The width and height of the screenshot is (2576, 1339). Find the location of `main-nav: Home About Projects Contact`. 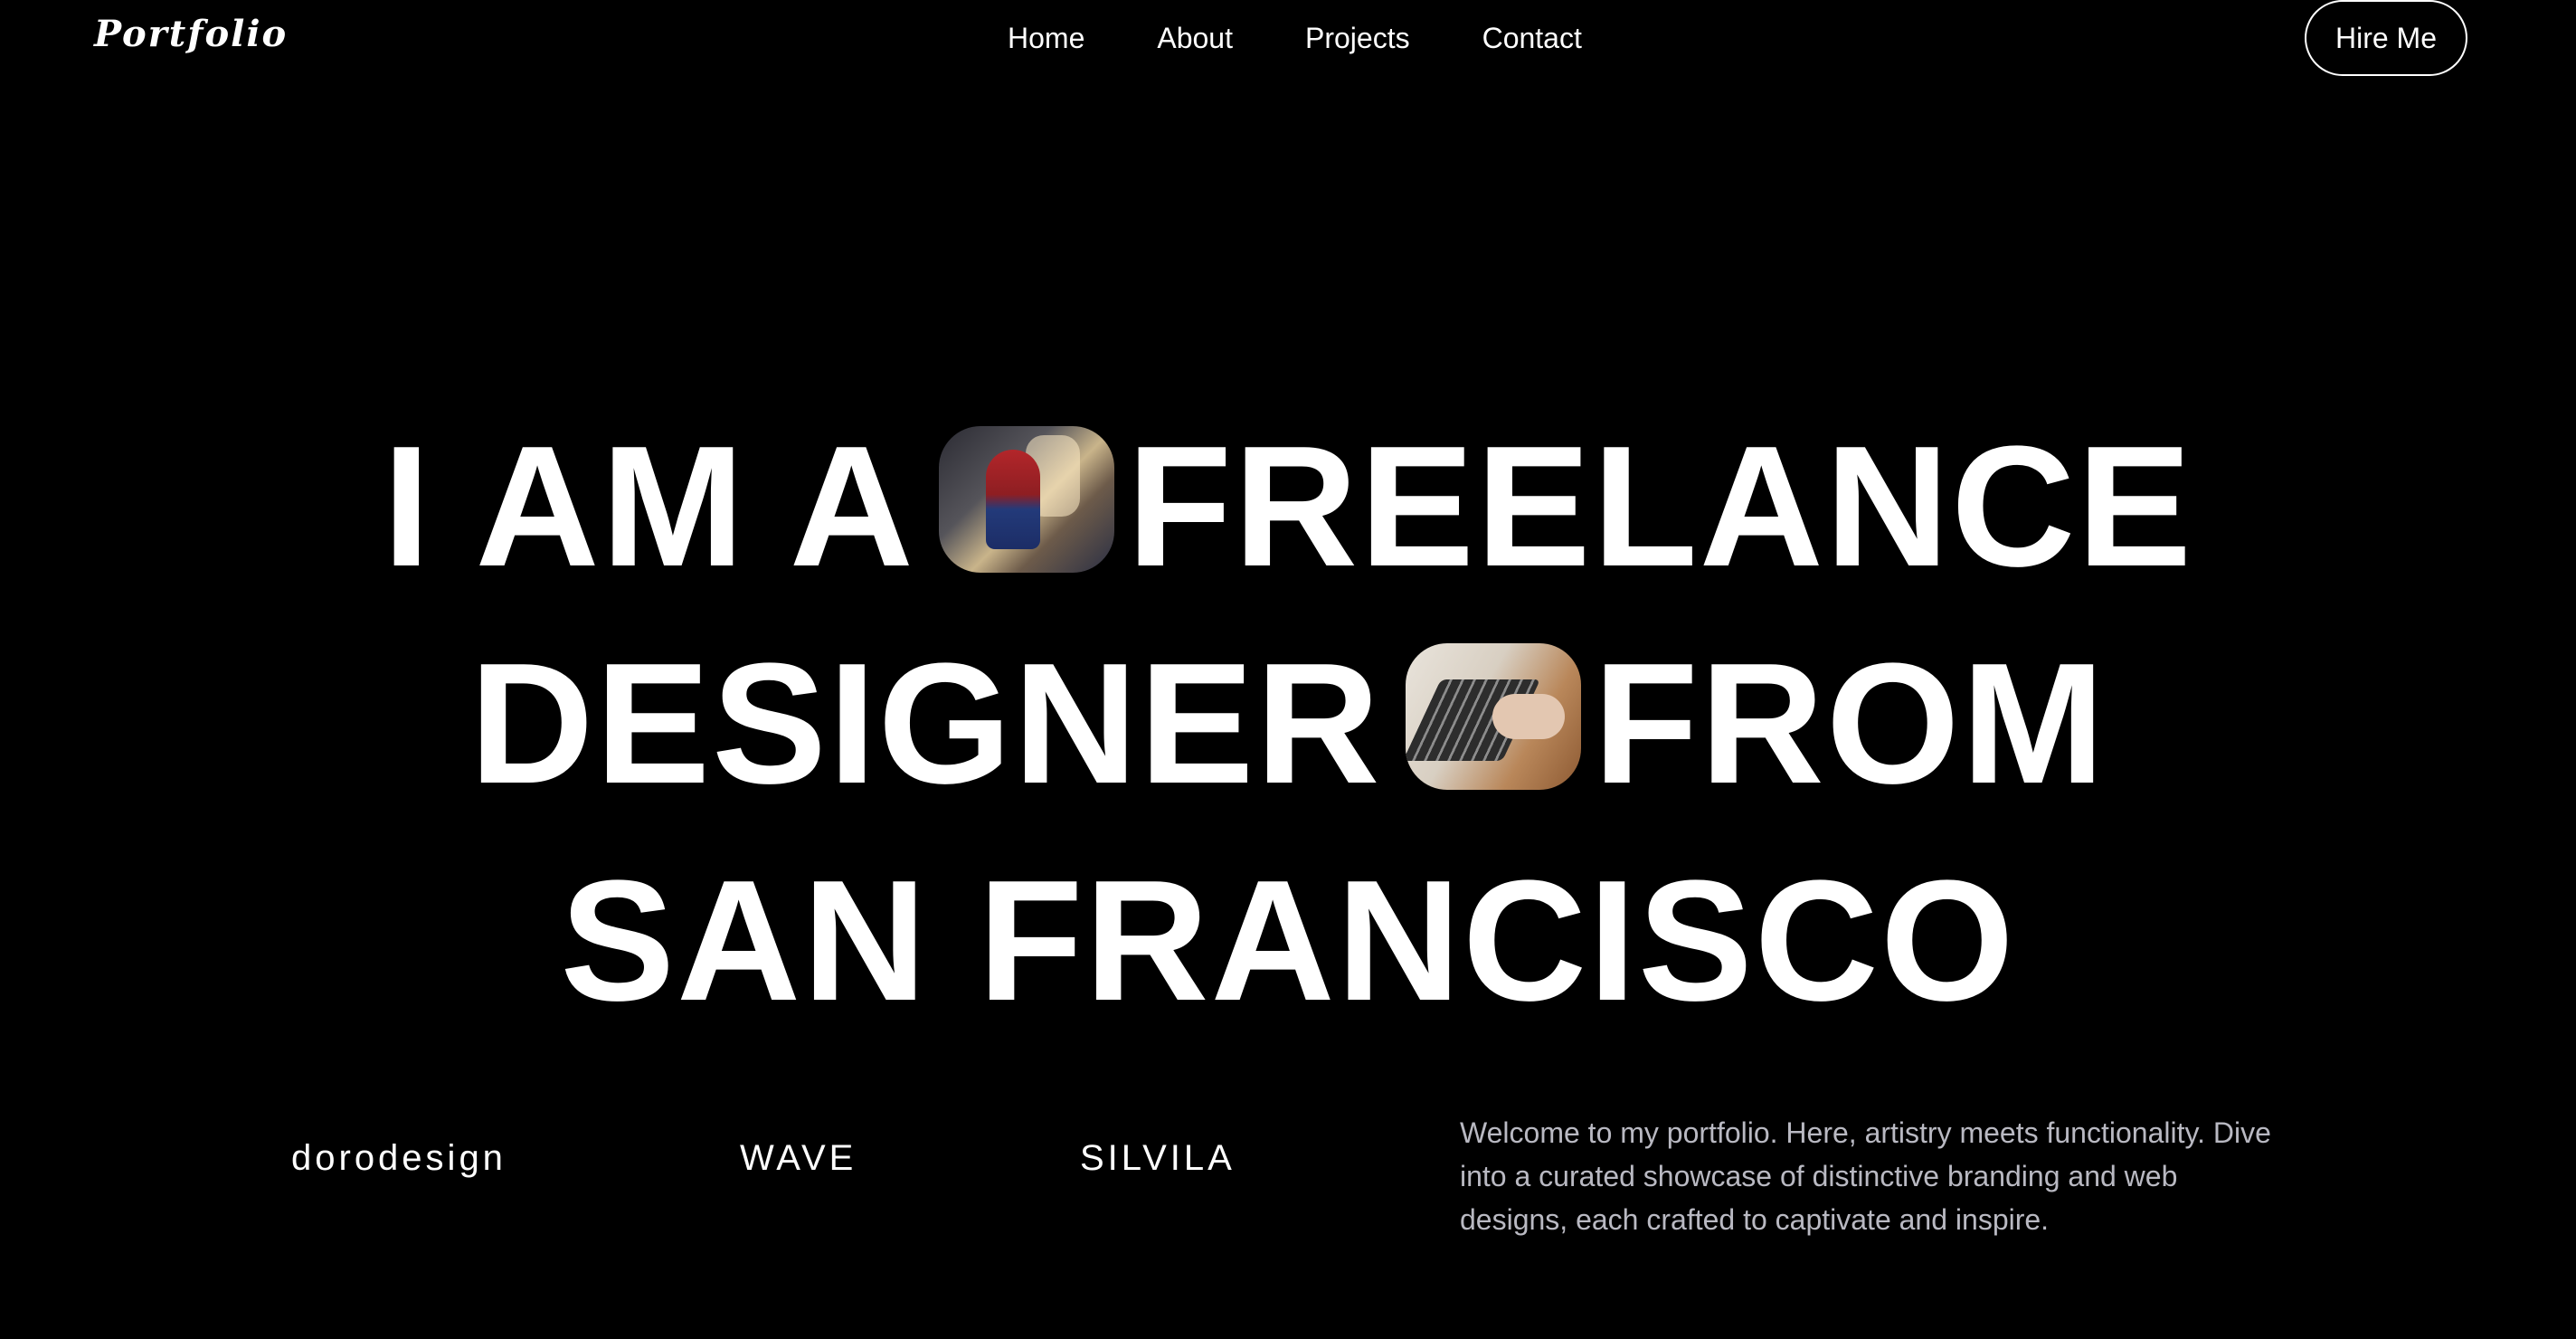

main-nav: Home About Projects Contact is located at coordinates (1295, 38).